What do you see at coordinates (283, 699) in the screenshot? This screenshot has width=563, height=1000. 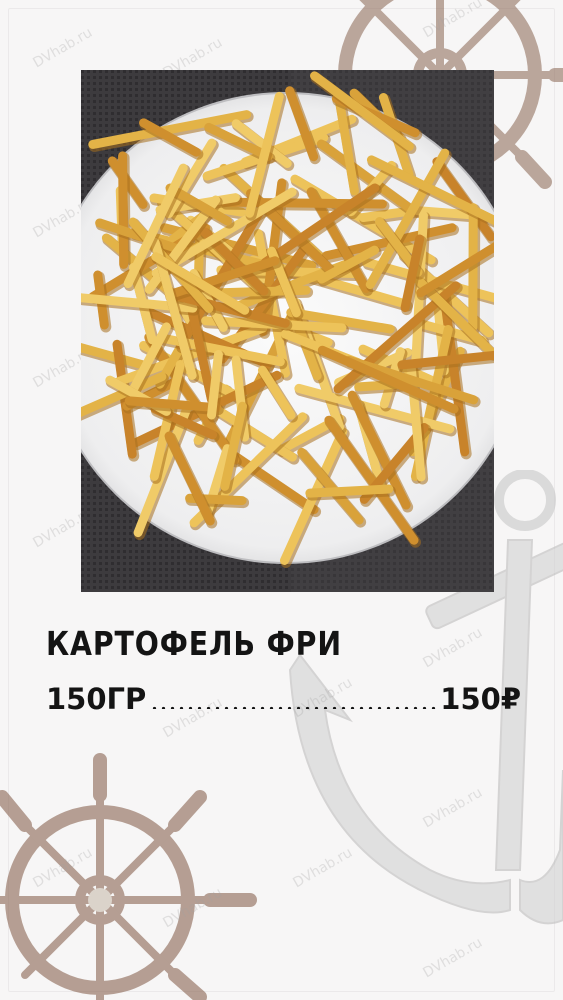 I see `price-row: 150ГР 150₽` at bounding box center [283, 699].